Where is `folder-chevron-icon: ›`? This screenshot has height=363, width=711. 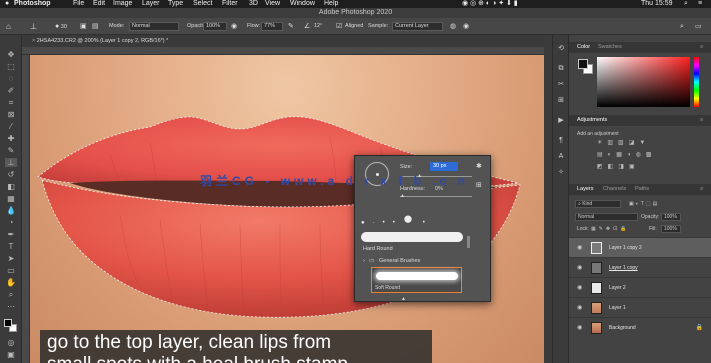
folder-chevron-icon: › is located at coordinates (364, 261).